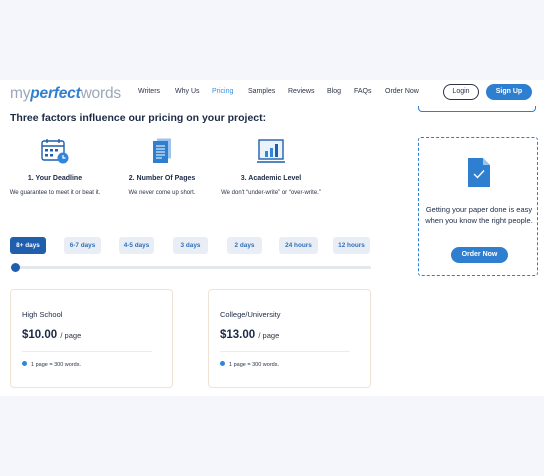 The height and width of the screenshot is (476, 544). I want to click on academic-level-label: College/University, so click(250, 314).